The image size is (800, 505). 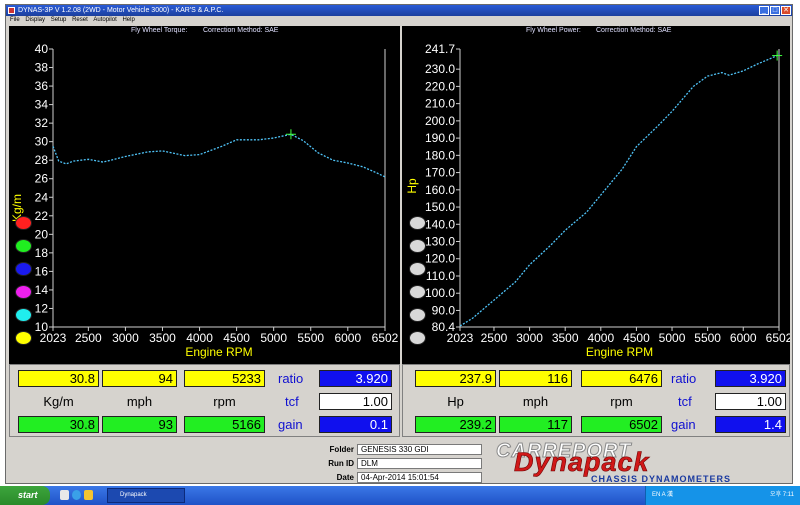 I want to click on torque-peak-value-cell: 30.8, so click(x=58, y=424).